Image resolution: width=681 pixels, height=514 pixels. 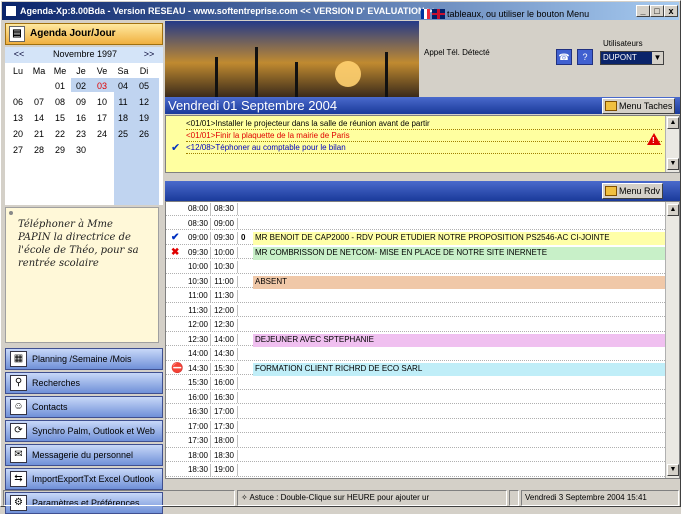 What do you see at coordinates (416, 209) in the screenshot?
I see `agenda-row: 08:00 08:30` at bounding box center [416, 209].